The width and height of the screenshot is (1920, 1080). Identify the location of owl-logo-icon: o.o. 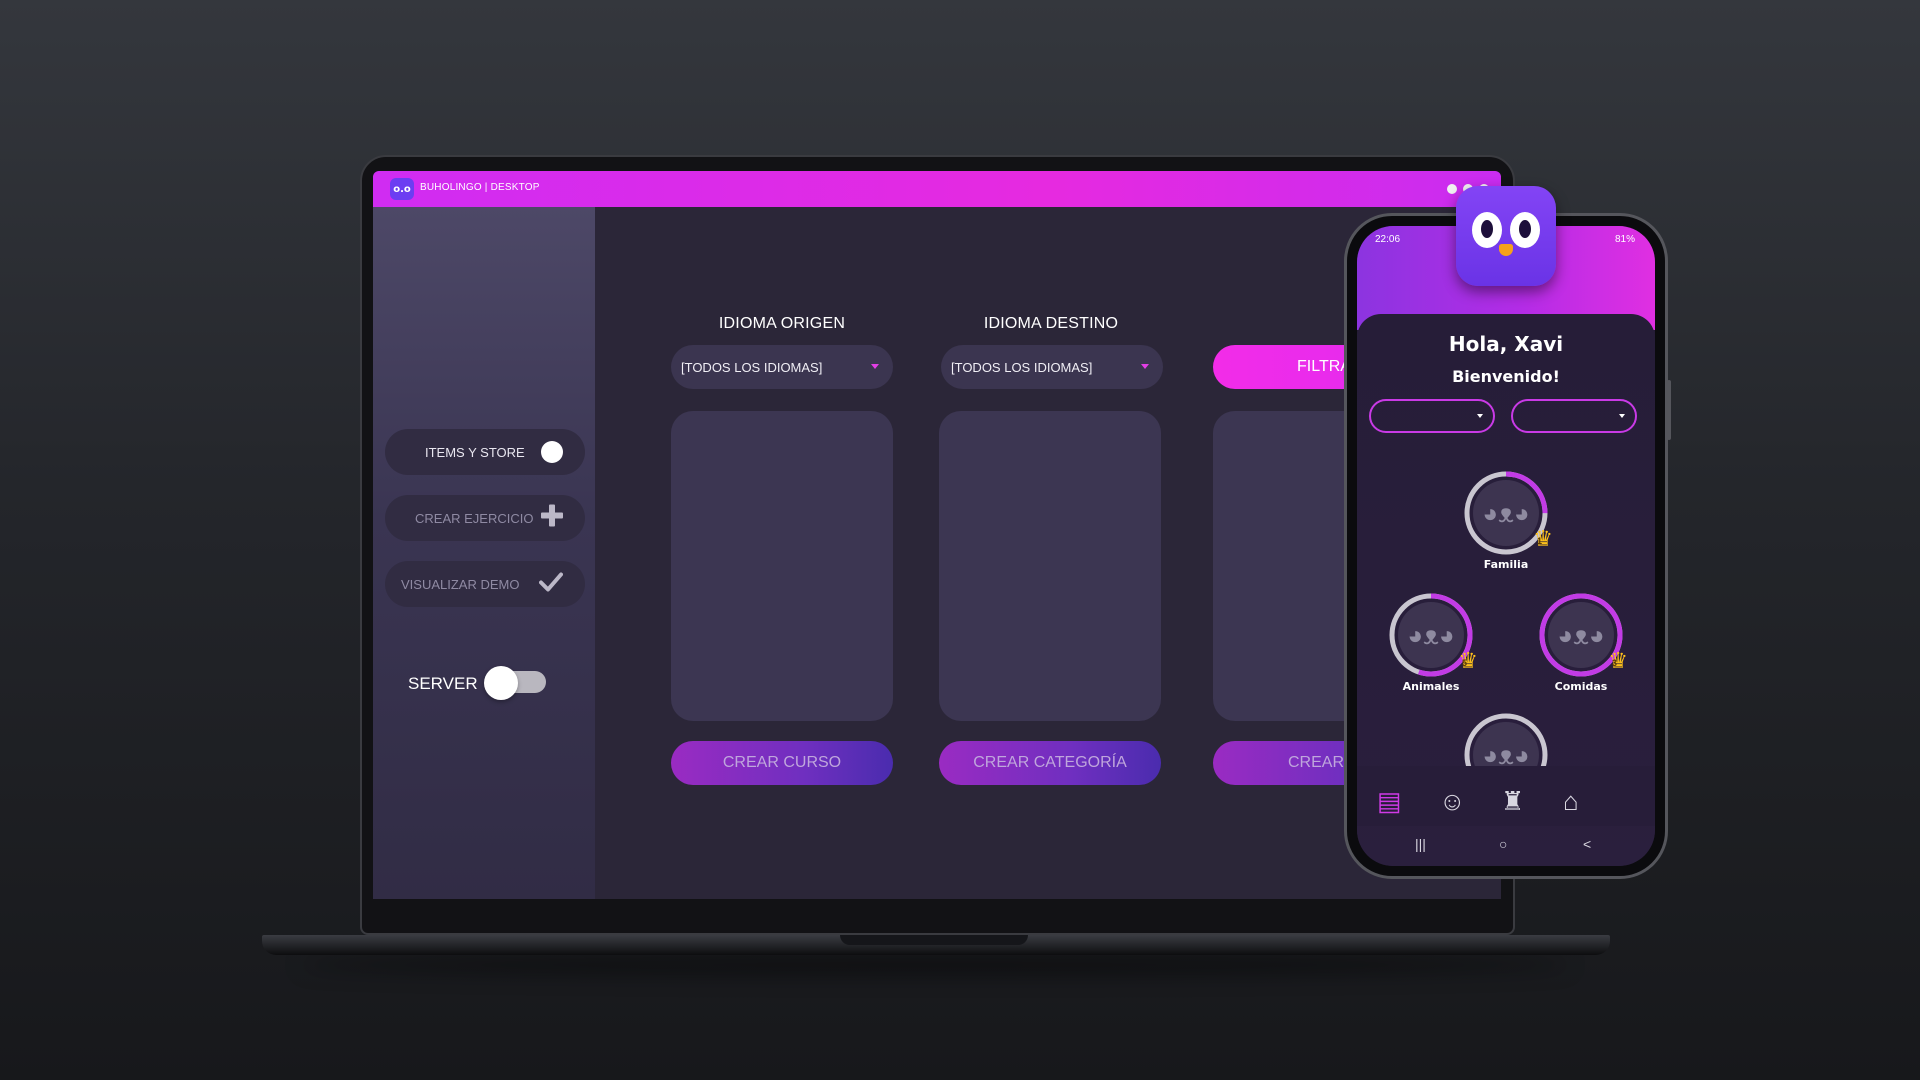
(402, 189).